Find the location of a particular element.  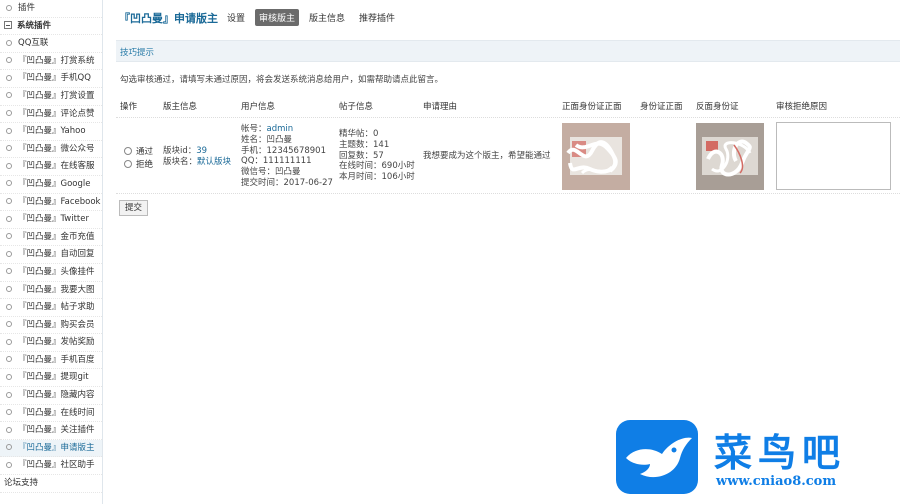

sidebar-item-label: QQ互联 is located at coordinates (33, 43).